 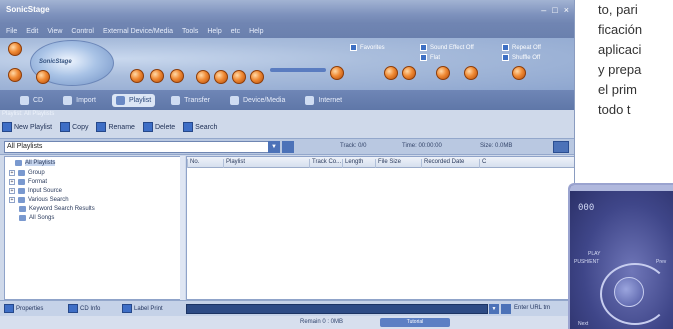 What do you see at coordinates (543, 10) in the screenshot?
I see `minimize-button: –` at bounding box center [543, 10].